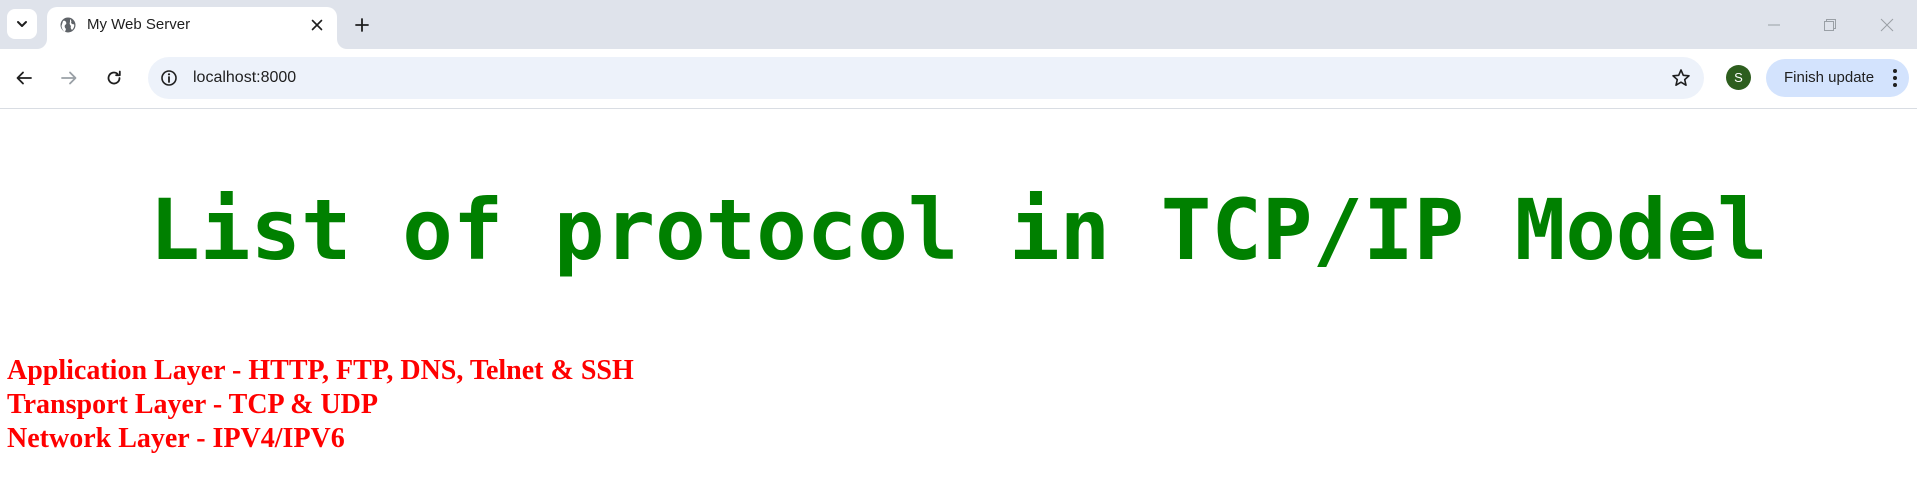  I want to click on new-tab-button, so click(362, 25).